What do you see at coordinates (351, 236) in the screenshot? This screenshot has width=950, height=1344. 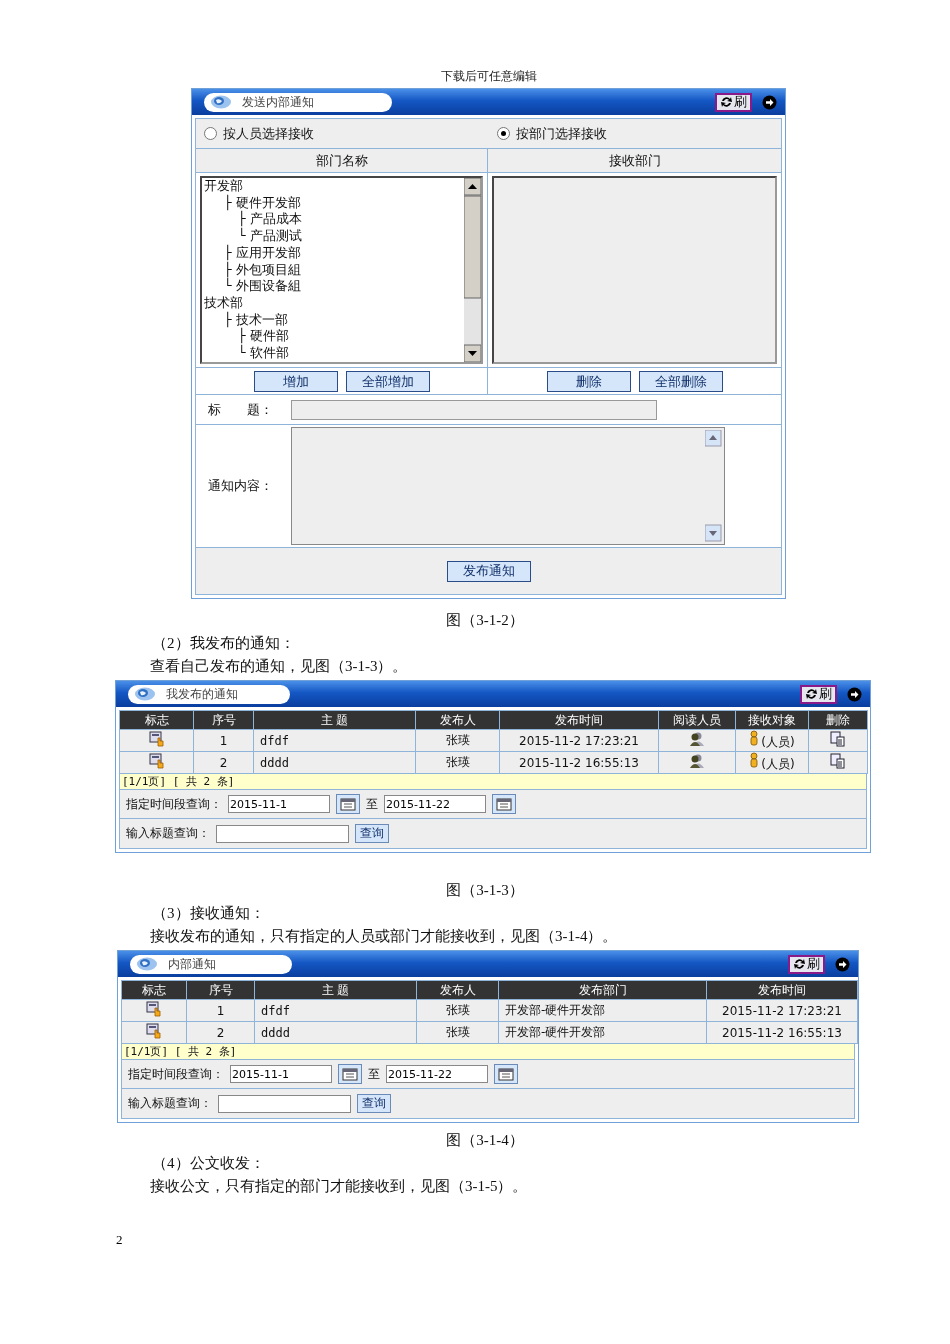 I see `tree-item: └ 产品测试` at bounding box center [351, 236].